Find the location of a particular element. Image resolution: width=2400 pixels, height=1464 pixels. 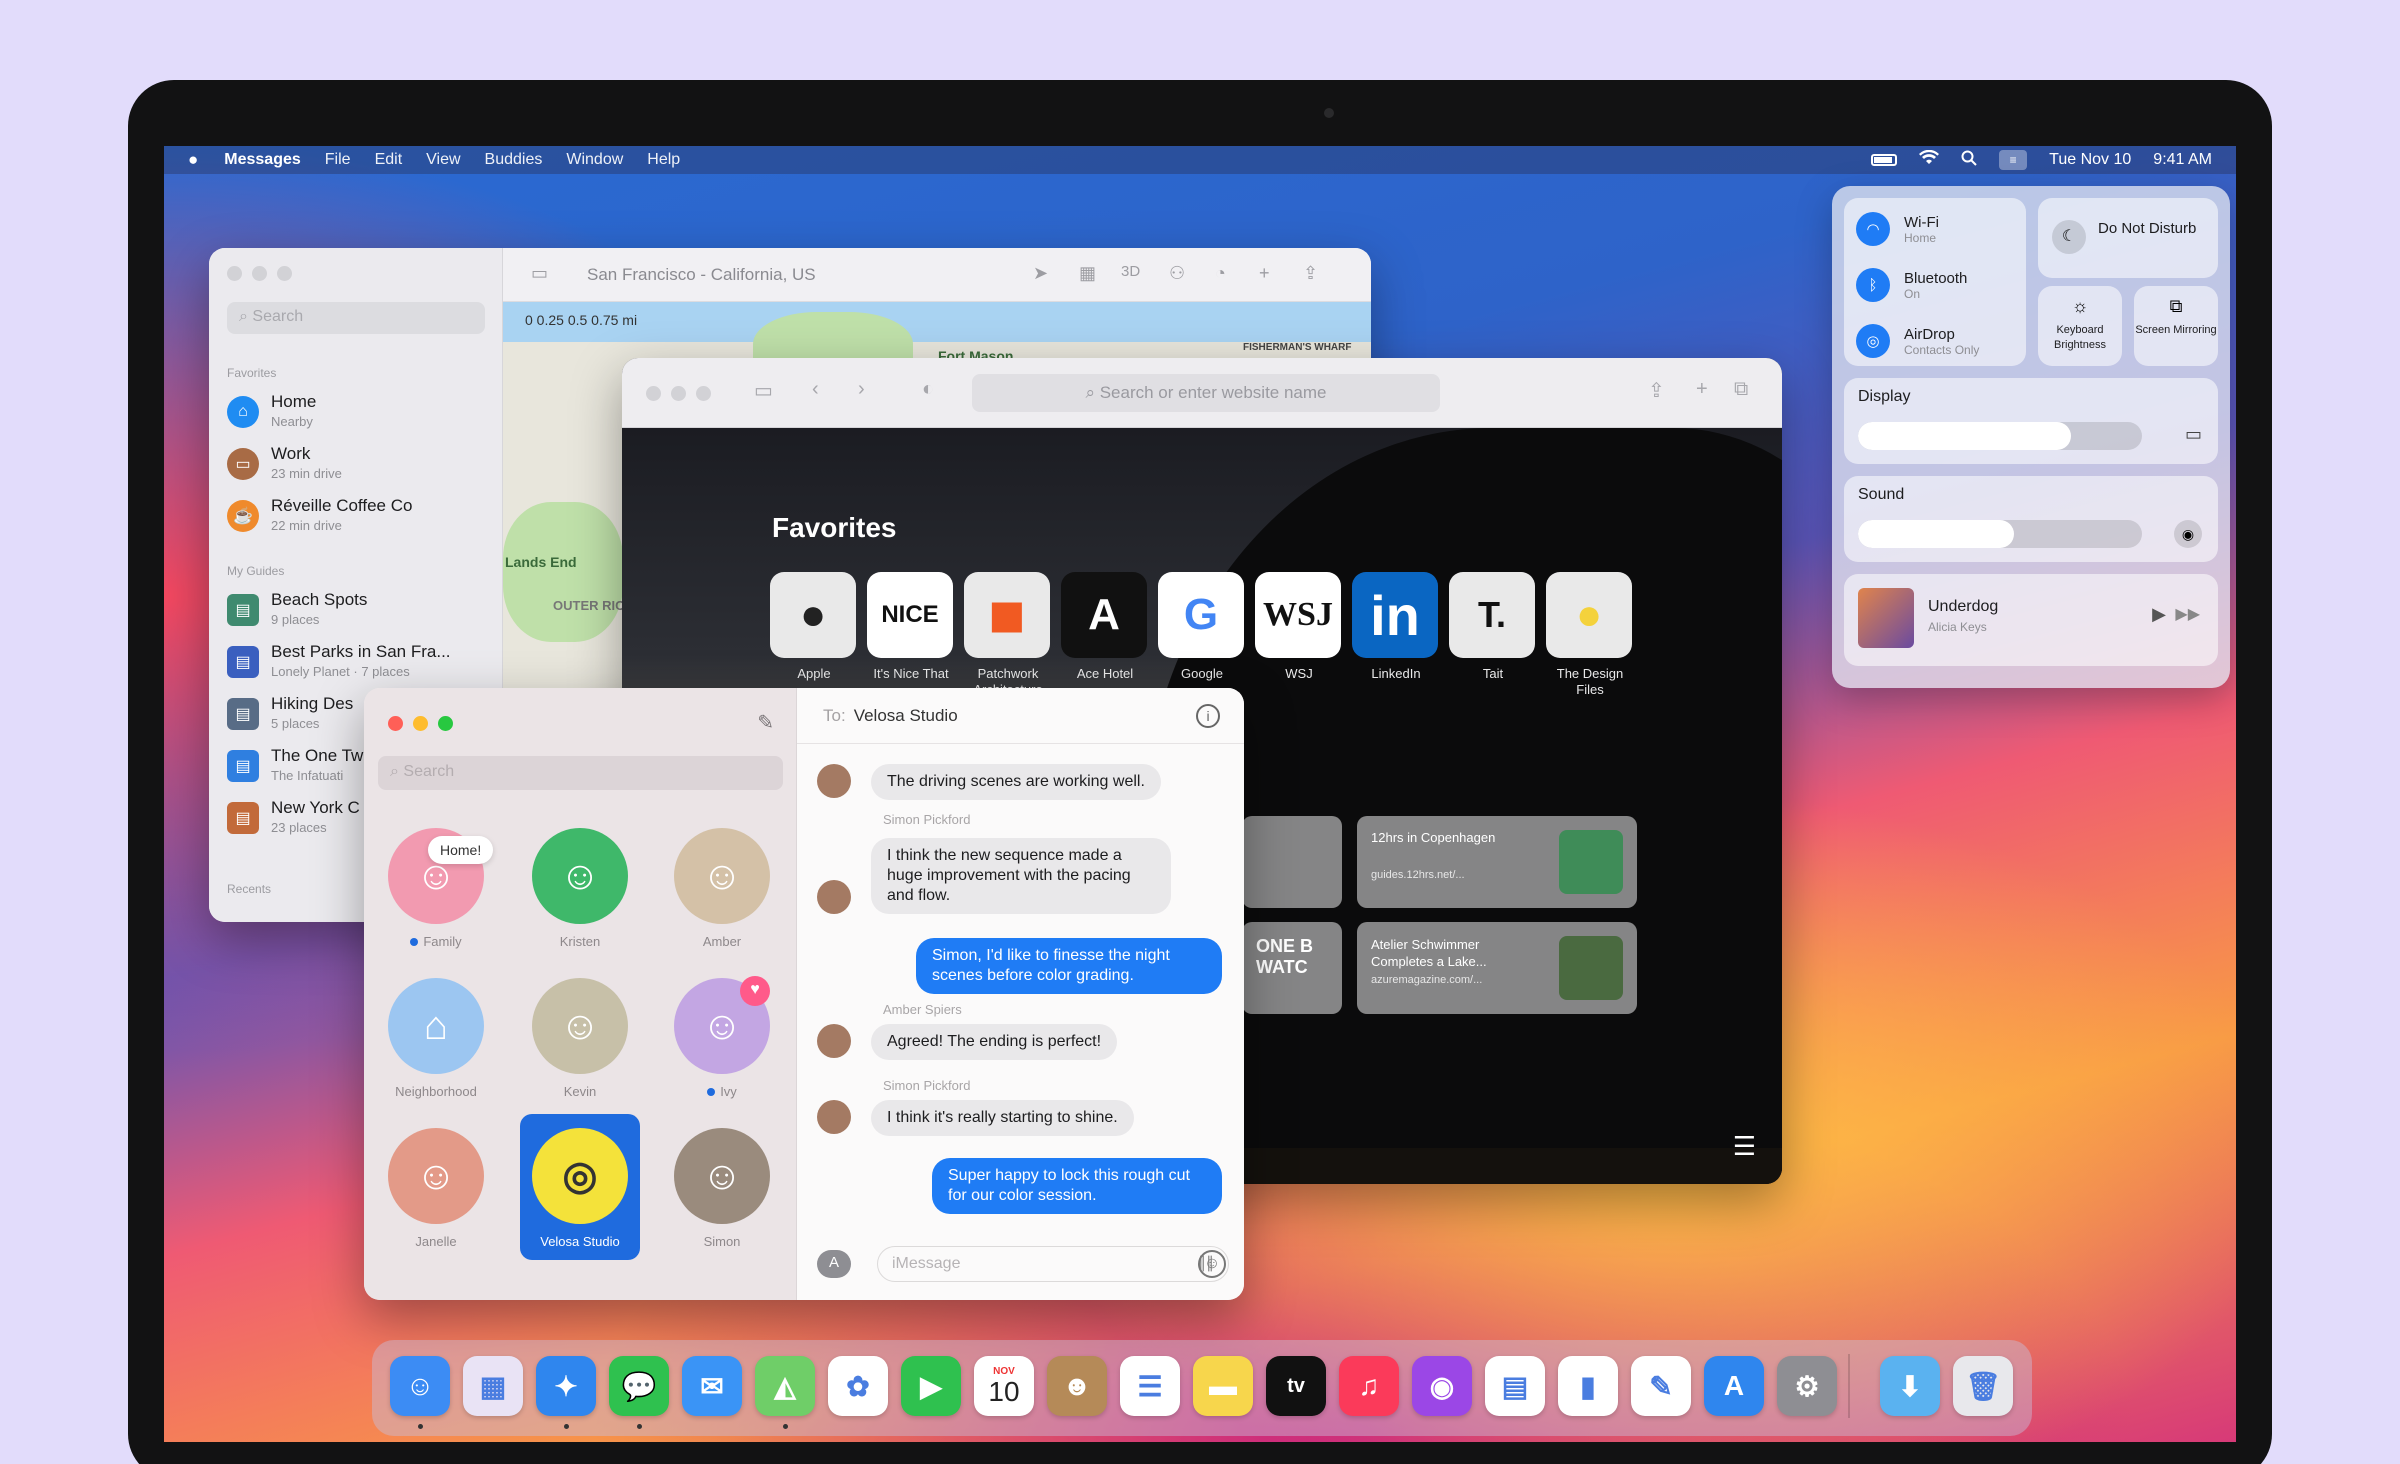

favorite-apple: ● Apple is located at coordinates (814, 635).